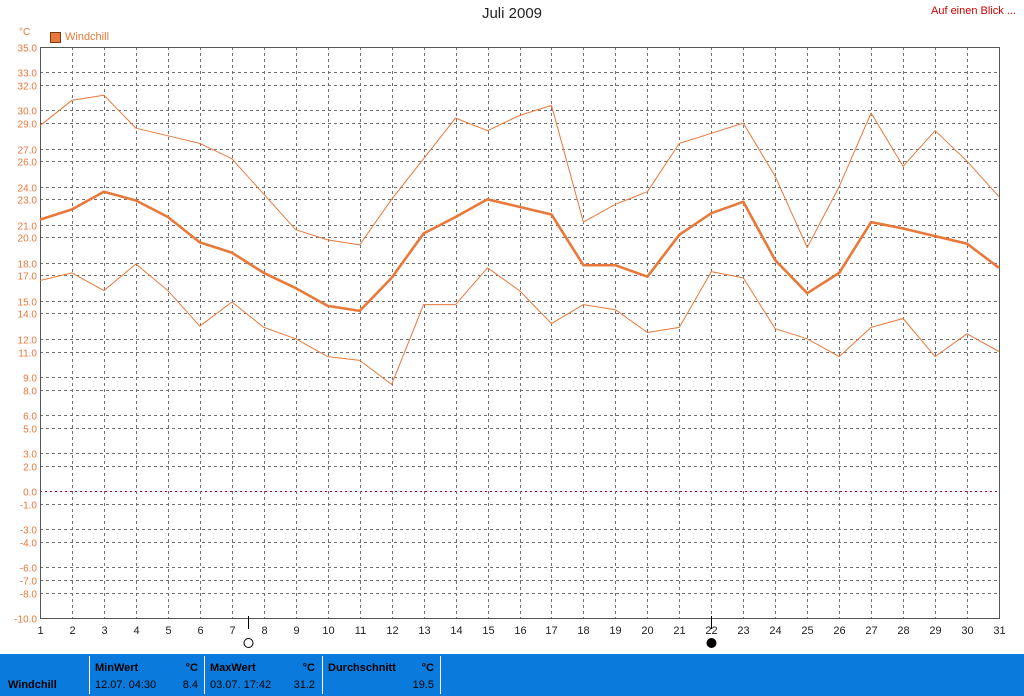 The image size is (1024, 696). Describe the element at coordinates (29, 582) in the screenshot. I see `y-tick-label: -7.0` at that location.